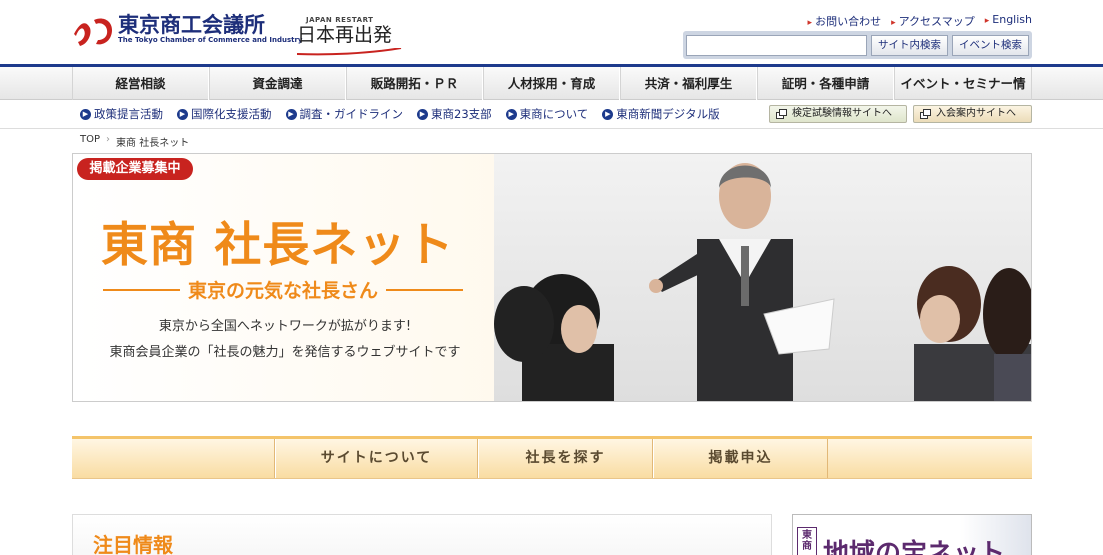 This screenshot has width=1103, height=555. What do you see at coordinates (344, 114) in the screenshot?
I see `subnav-item: ▶ 調査・ガイドライン` at bounding box center [344, 114].